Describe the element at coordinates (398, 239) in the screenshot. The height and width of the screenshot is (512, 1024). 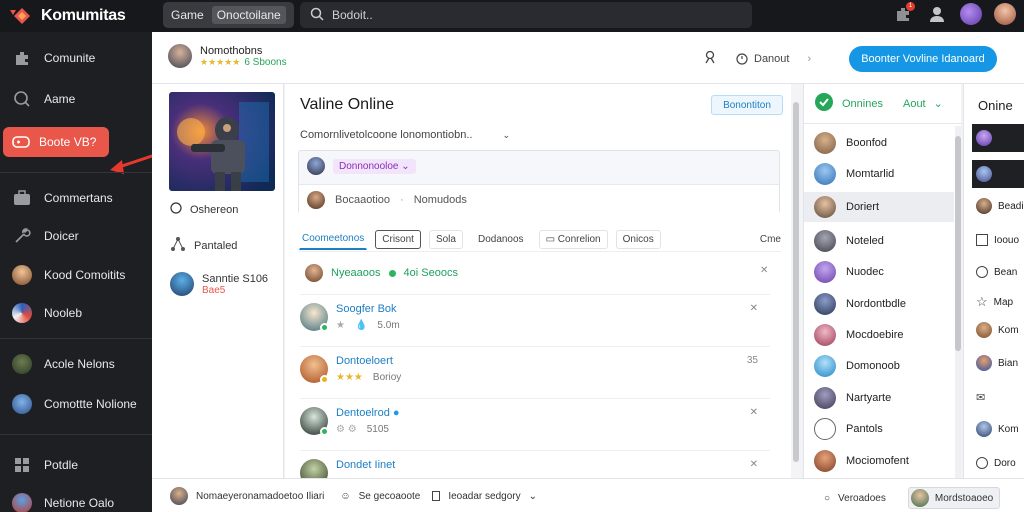
I see `tab-1: Crisont` at that location.